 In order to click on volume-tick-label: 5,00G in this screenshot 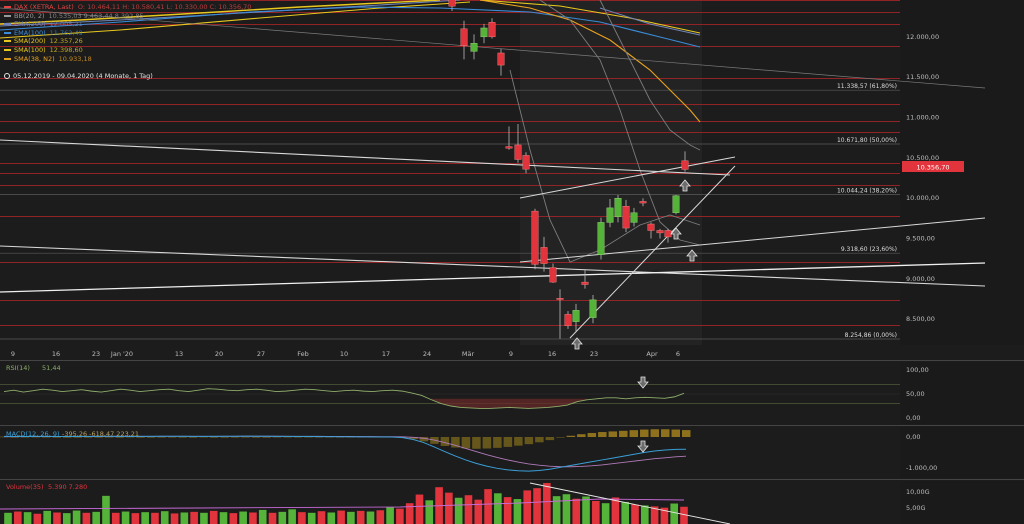, I will do `click(916, 508)`.